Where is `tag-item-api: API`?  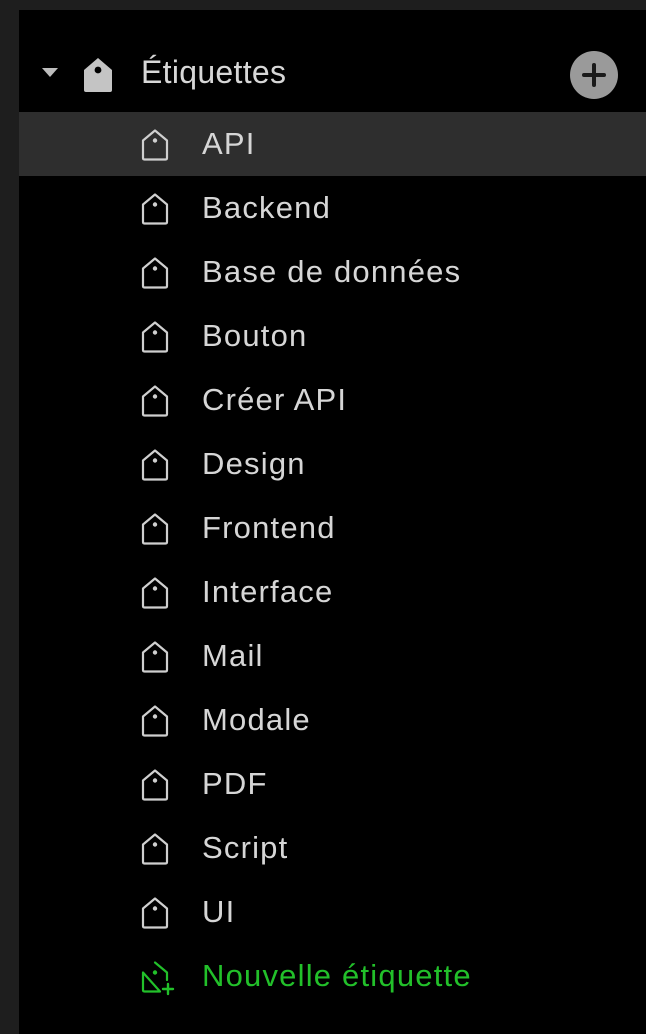 tag-item-api: API is located at coordinates (332, 144).